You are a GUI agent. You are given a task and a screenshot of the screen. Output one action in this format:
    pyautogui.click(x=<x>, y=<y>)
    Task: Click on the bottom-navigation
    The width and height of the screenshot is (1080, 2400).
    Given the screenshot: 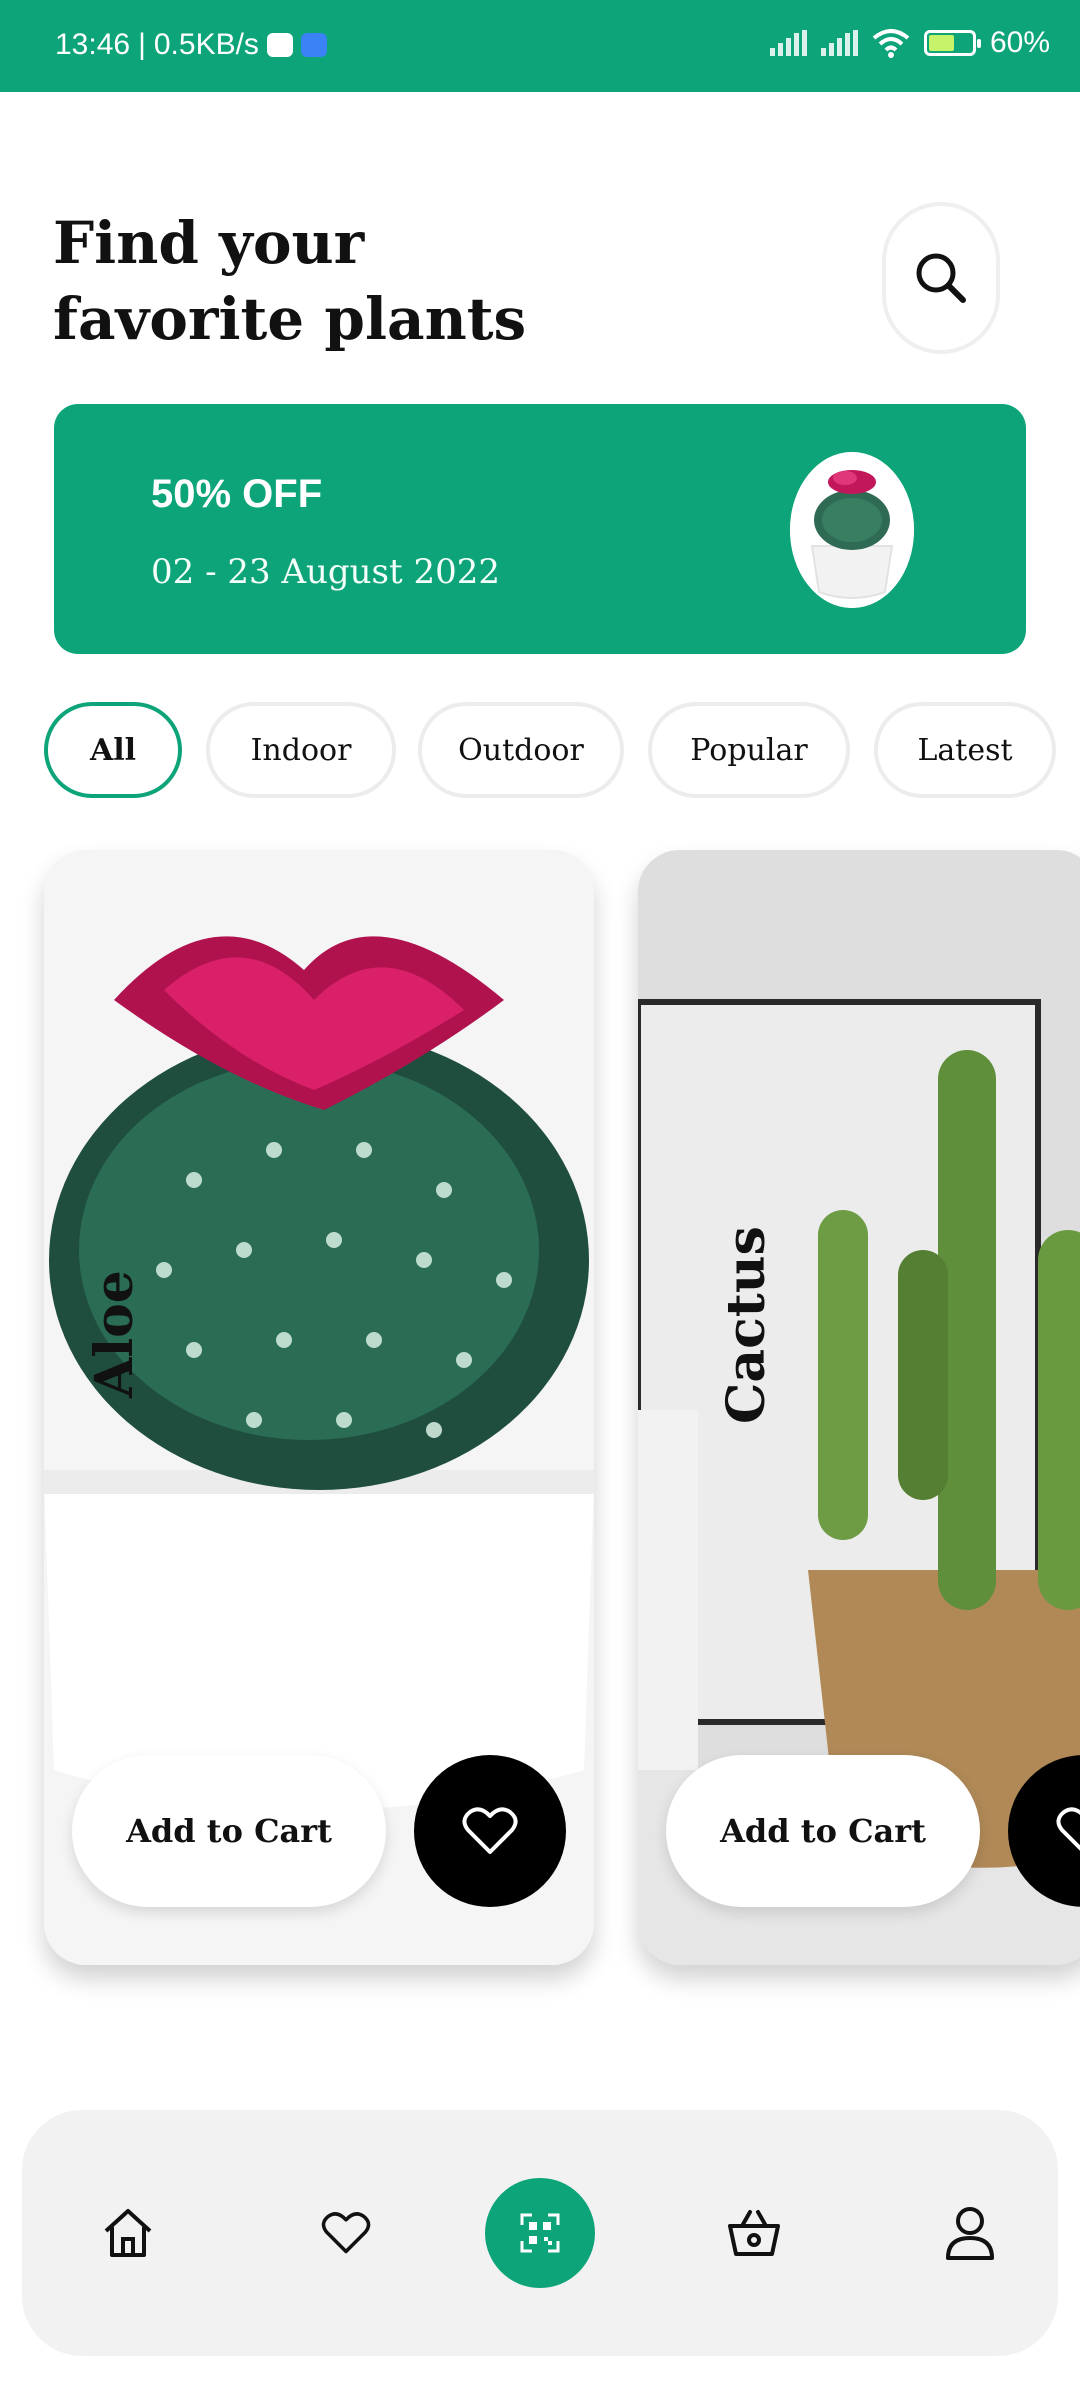 What is the action you would take?
    pyautogui.click(x=540, y=2233)
    